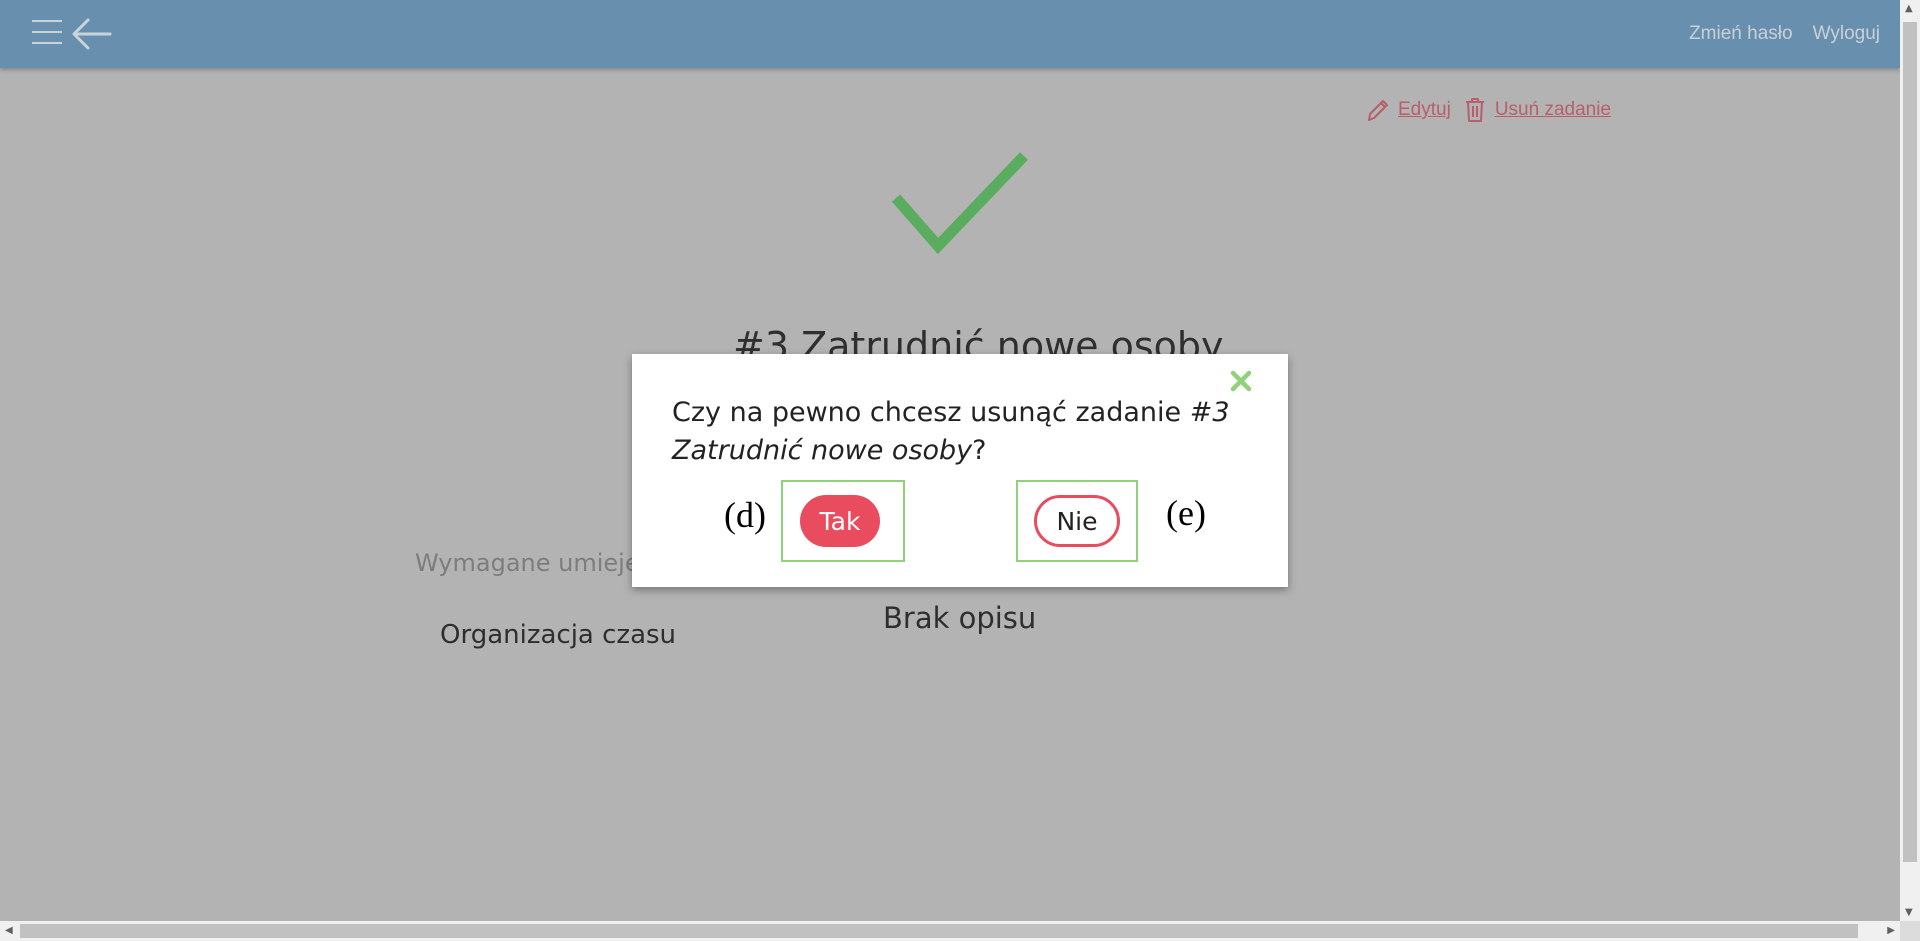 This screenshot has height=941, width=1920. What do you see at coordinates (1474, 110) in the screenshot?
I see `trash-icon` at bounding box center [1474, 110].